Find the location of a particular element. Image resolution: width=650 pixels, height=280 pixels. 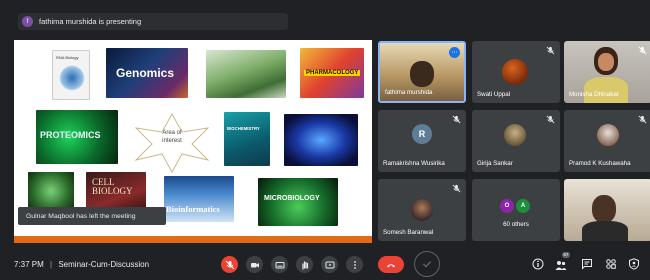

participant-tile: R Ramakrishna Wusirika is located at coordinates (422, 141).